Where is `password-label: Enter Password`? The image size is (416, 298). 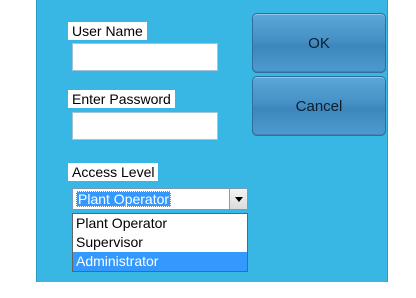 password-label: Enter Password is located at coordinates (121, 99).